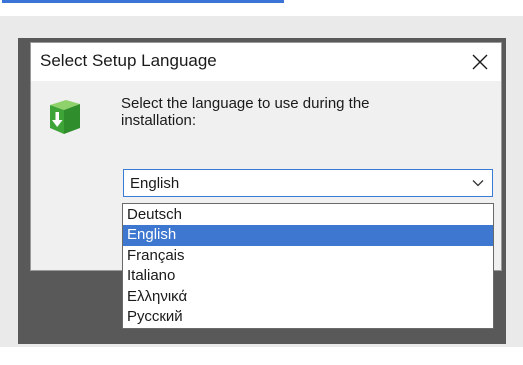  Describe the element at coordinates (308, 256) in the screenshot. I see `language-option-francais: Français` at that location.